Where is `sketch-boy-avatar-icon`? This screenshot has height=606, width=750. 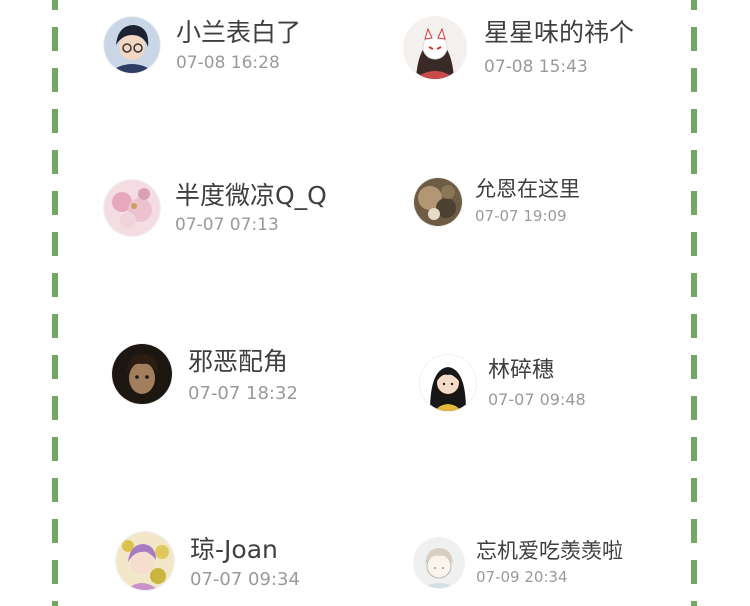
sketch-boy-avatar-icon is located at coordinates (439, 563).